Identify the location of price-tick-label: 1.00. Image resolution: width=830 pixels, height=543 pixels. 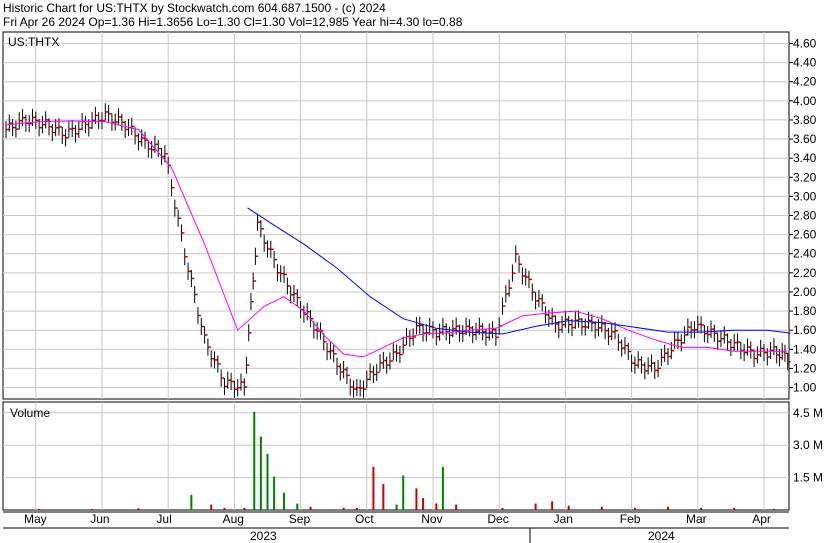
(805, 388).